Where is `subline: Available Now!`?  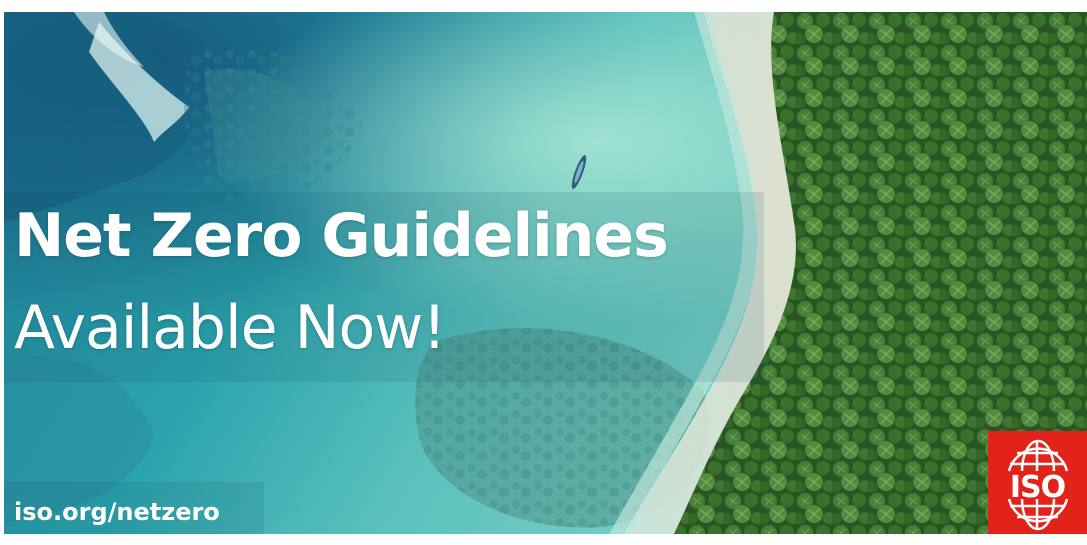
subline: Available Now! is located at coordinates (230, 328).